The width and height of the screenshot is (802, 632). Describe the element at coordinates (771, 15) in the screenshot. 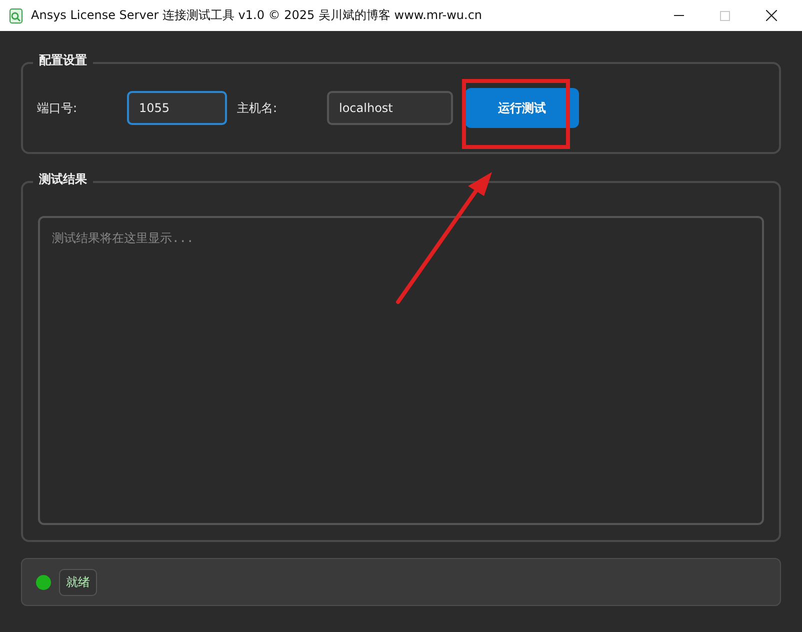

I see `close-icon` at that location.